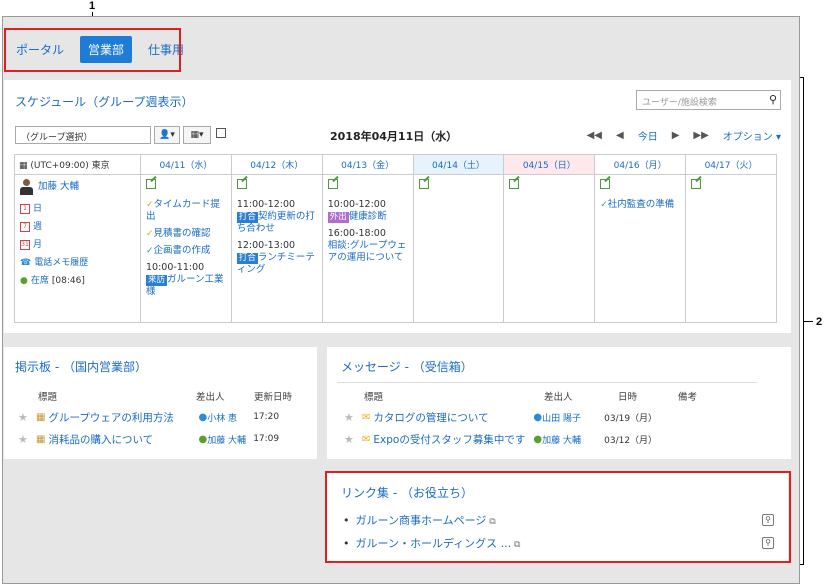 The image size is (825, 587). What do you see at coordinates (648, 135) in the screenshot?
I see `today-button: 今日` at bounding box center [648, 135].